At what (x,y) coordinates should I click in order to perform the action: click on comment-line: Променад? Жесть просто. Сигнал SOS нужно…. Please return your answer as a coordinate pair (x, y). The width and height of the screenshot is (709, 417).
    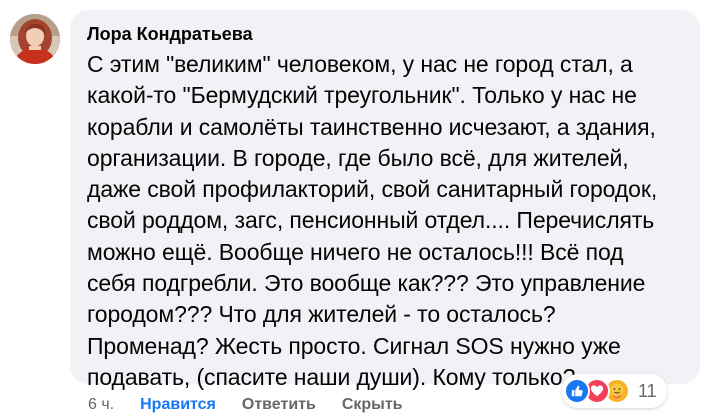
    Looking at the image, I should click on (354, 345).